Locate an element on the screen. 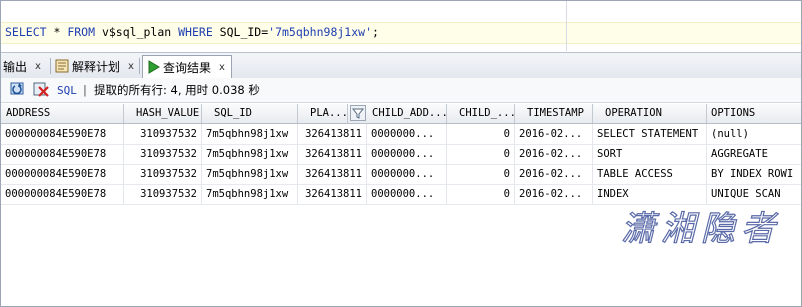 The width and height of the screenshot is (802, 307). cell-options: BY INDEX ROWI is located at coordinates (754, 174).